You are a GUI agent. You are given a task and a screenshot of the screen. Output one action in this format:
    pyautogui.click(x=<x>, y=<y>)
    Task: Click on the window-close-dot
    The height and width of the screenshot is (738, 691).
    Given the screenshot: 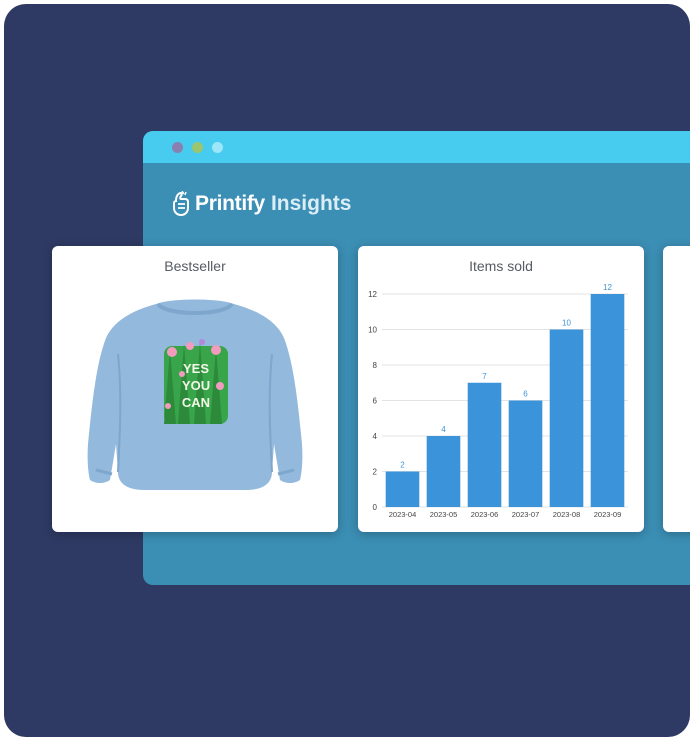 What is the action you would take?
    pyautogui.click(x=177, y=147)
    